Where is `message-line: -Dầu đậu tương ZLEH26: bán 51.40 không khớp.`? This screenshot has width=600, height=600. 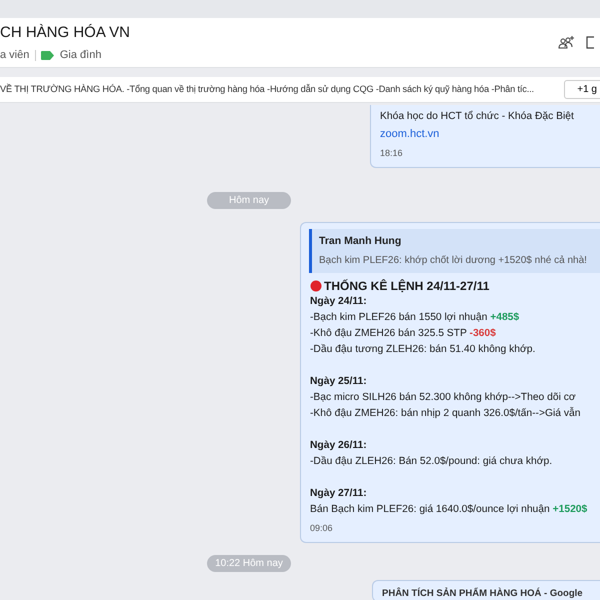 message-line: -Dầu đậu tương ZLEH26: bán 51.40 không khớp. is located at coordinates (423, 350).